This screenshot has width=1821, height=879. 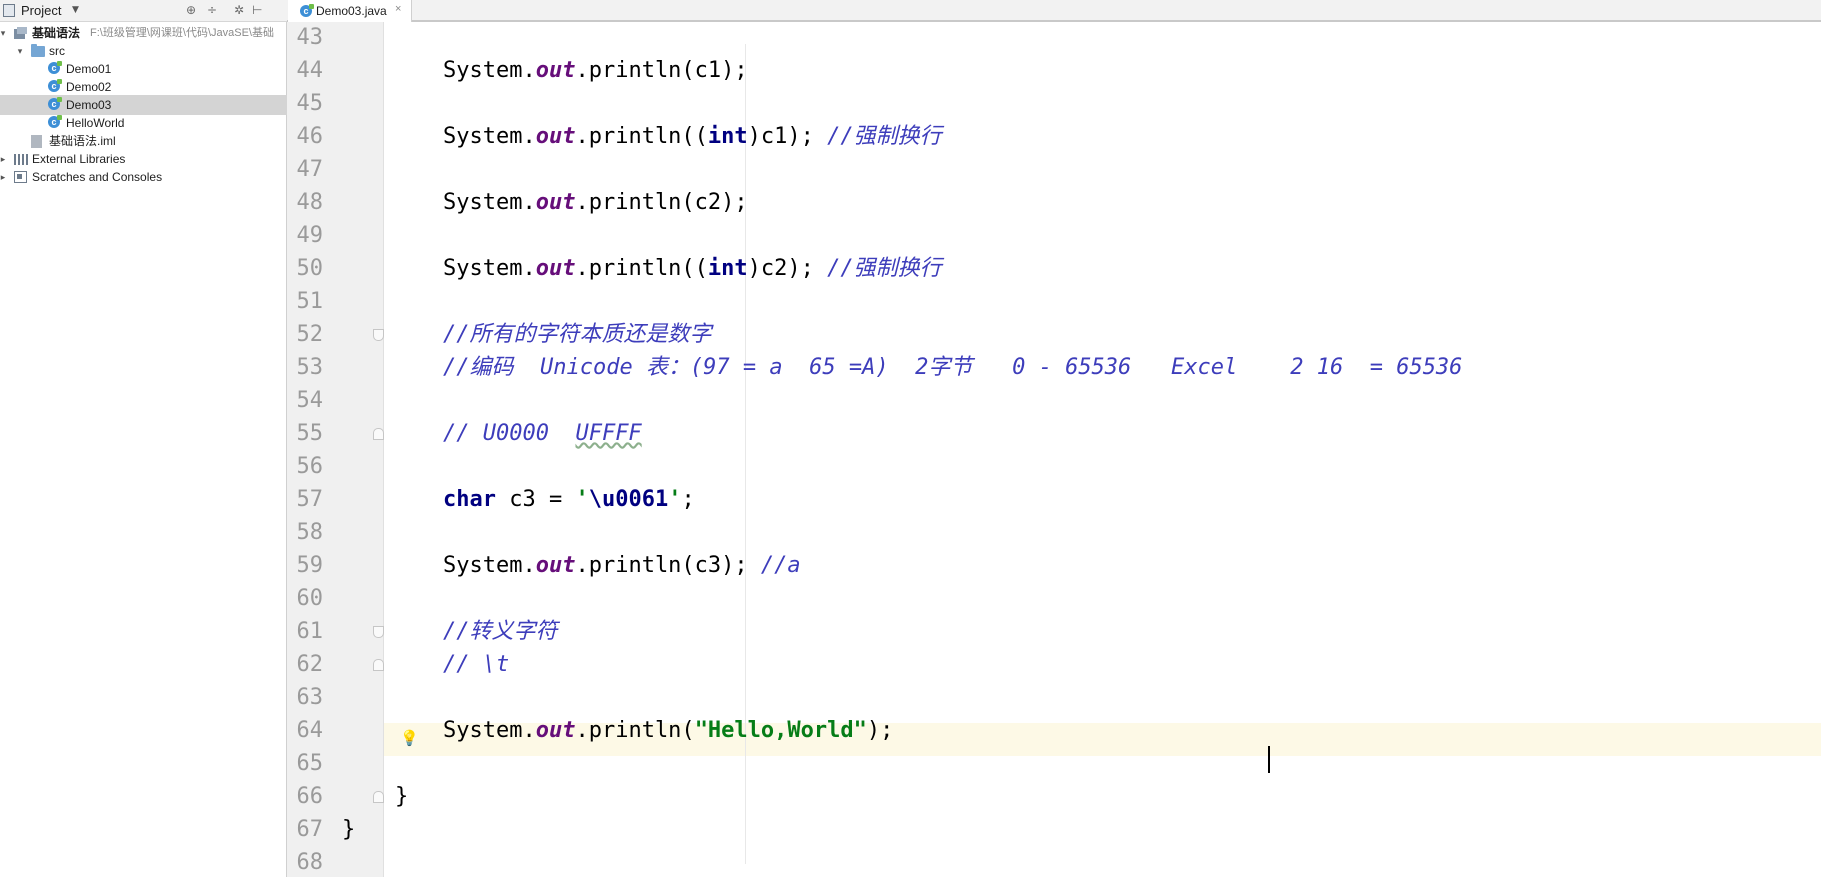 I want to click on hide-panel-icon: ⊢, so click(x=257, y=10).